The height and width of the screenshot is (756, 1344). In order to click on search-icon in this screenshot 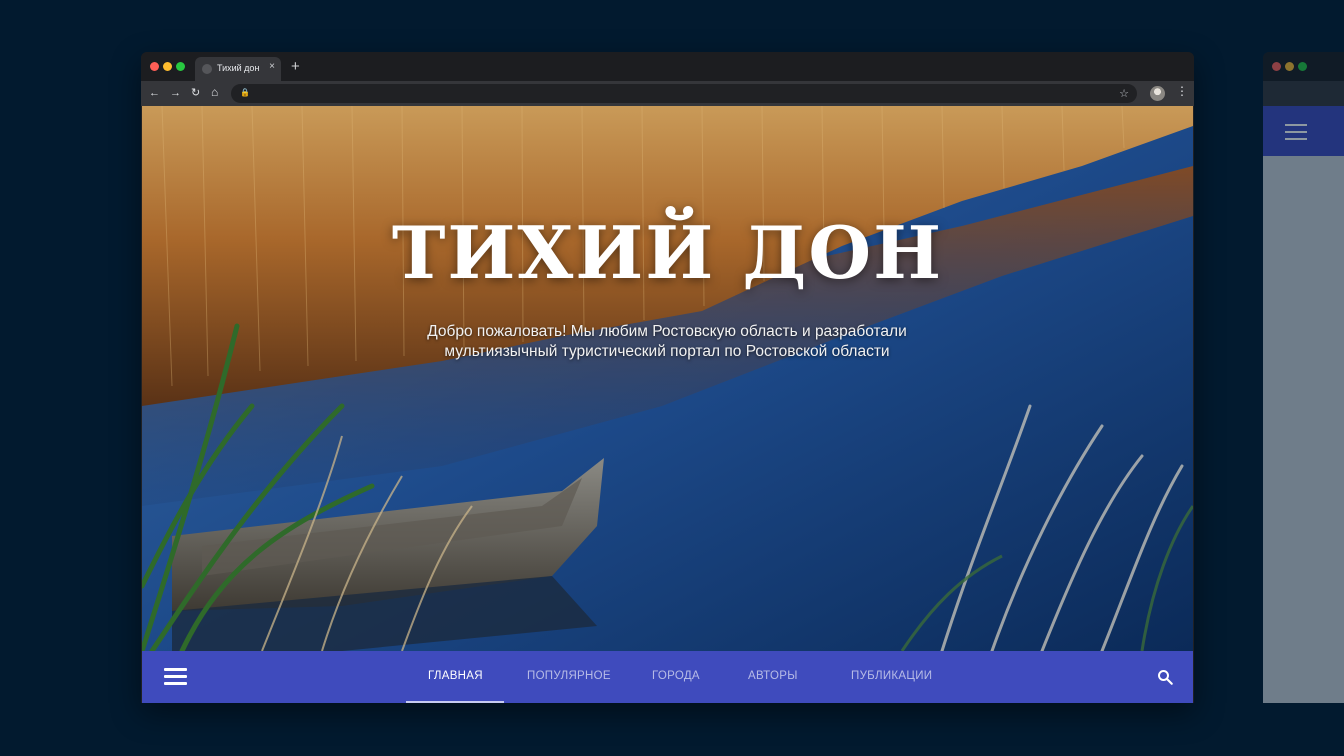, I will do `click(1165, 677)`.